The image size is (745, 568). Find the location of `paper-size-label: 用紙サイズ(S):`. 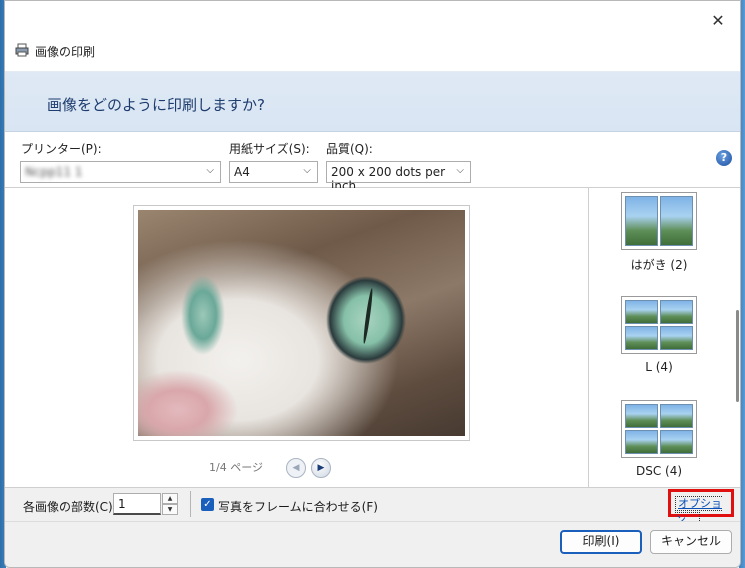

paper-size-label: 用紙サイズ(S): is located at coordinates (269, 149).